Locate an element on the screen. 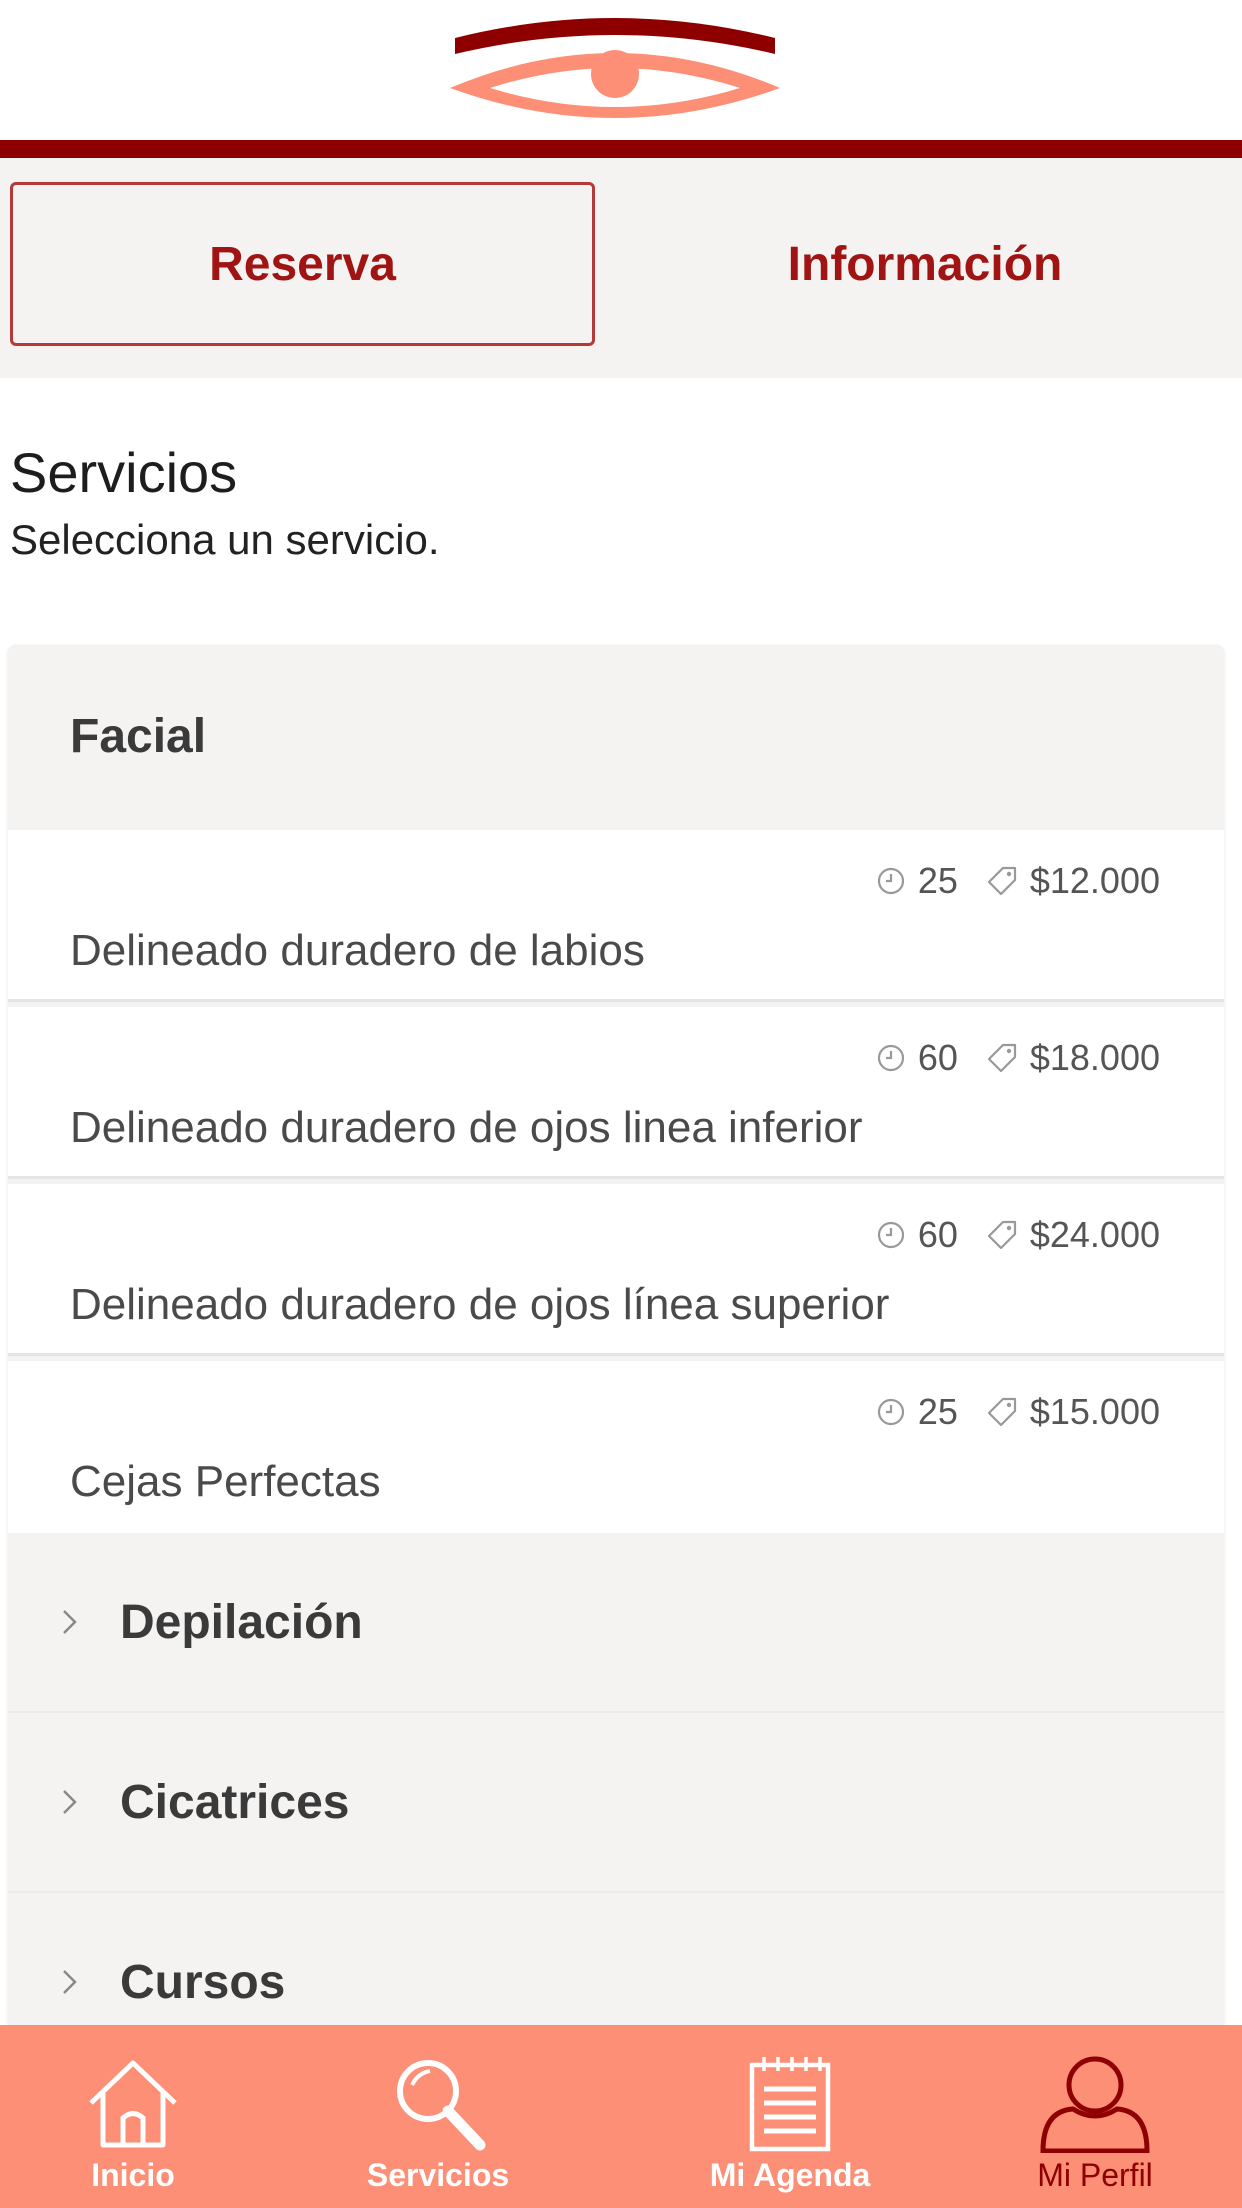 The image size is (1242, 2208). agenda-icon is located at coordinates (790, 2104).